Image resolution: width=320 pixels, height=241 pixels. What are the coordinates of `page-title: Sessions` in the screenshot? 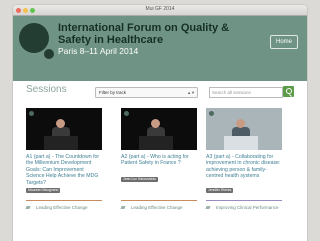 It's located at (46, 89).